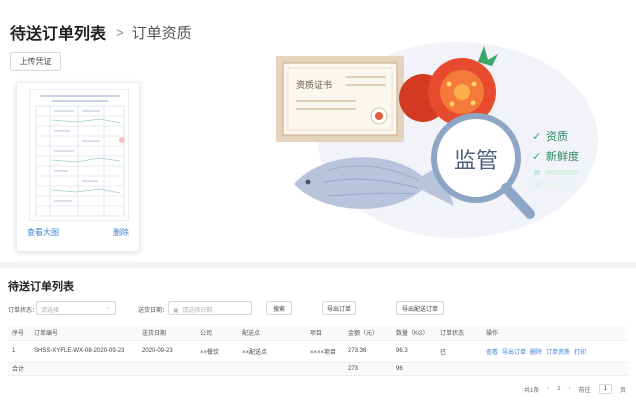  What do you see at coordinates (368, 333) in the screenshot?
I see `column-header: 金额（元）` at bounding box center [368, 333].